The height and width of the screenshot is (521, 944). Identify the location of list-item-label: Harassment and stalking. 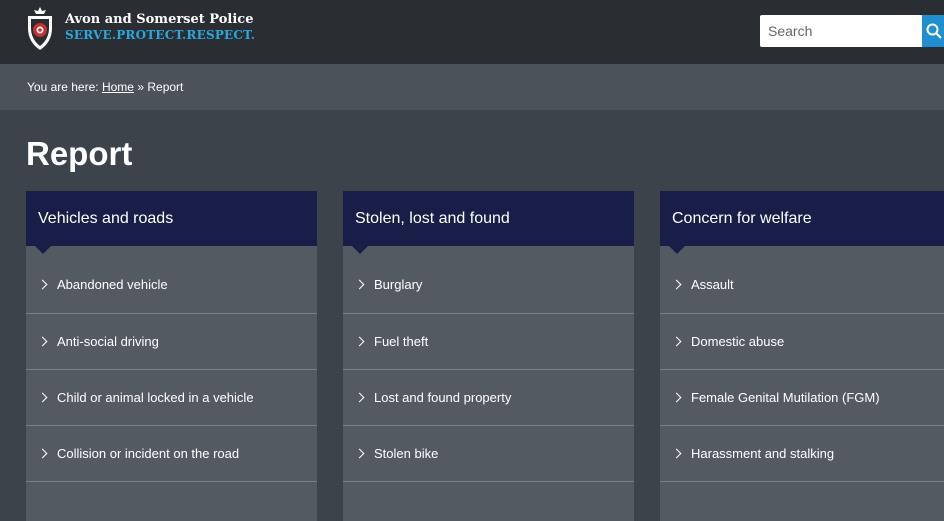
(763, 453).